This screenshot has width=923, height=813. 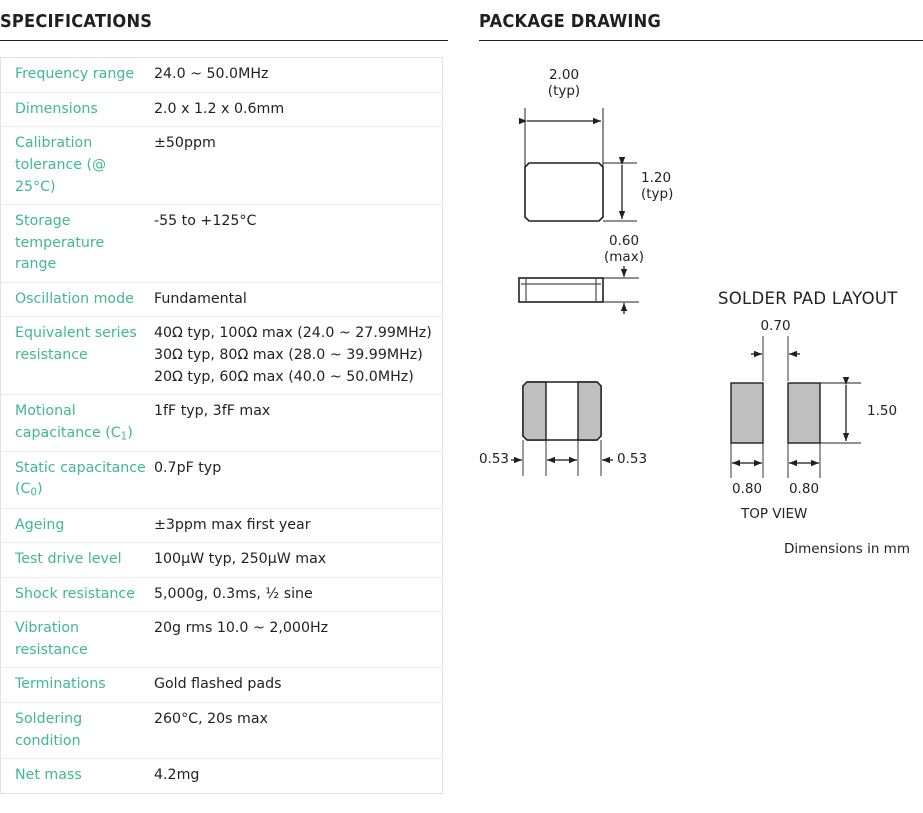 I want to click on spec-value-line: Gold flashed pads, so click(x=218, y=684).